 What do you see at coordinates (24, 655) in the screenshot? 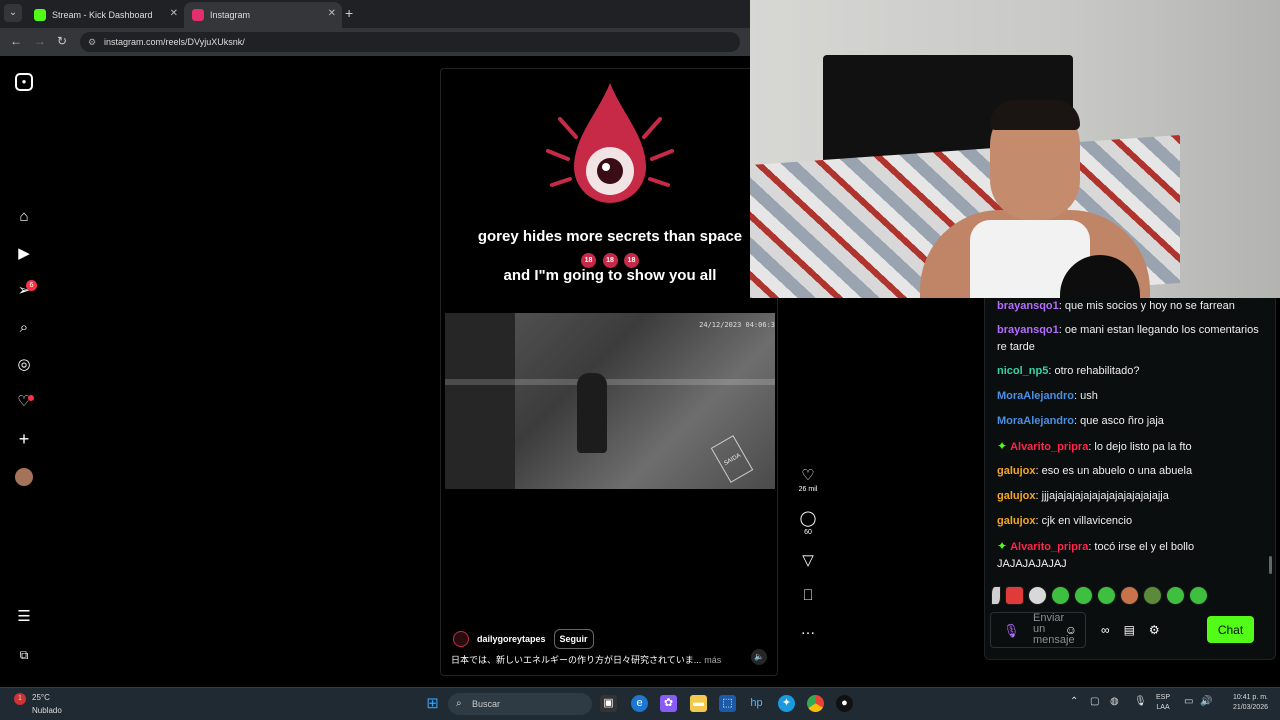
I see `more-apps-icon: ⧉` at bounding box center [24, 655].